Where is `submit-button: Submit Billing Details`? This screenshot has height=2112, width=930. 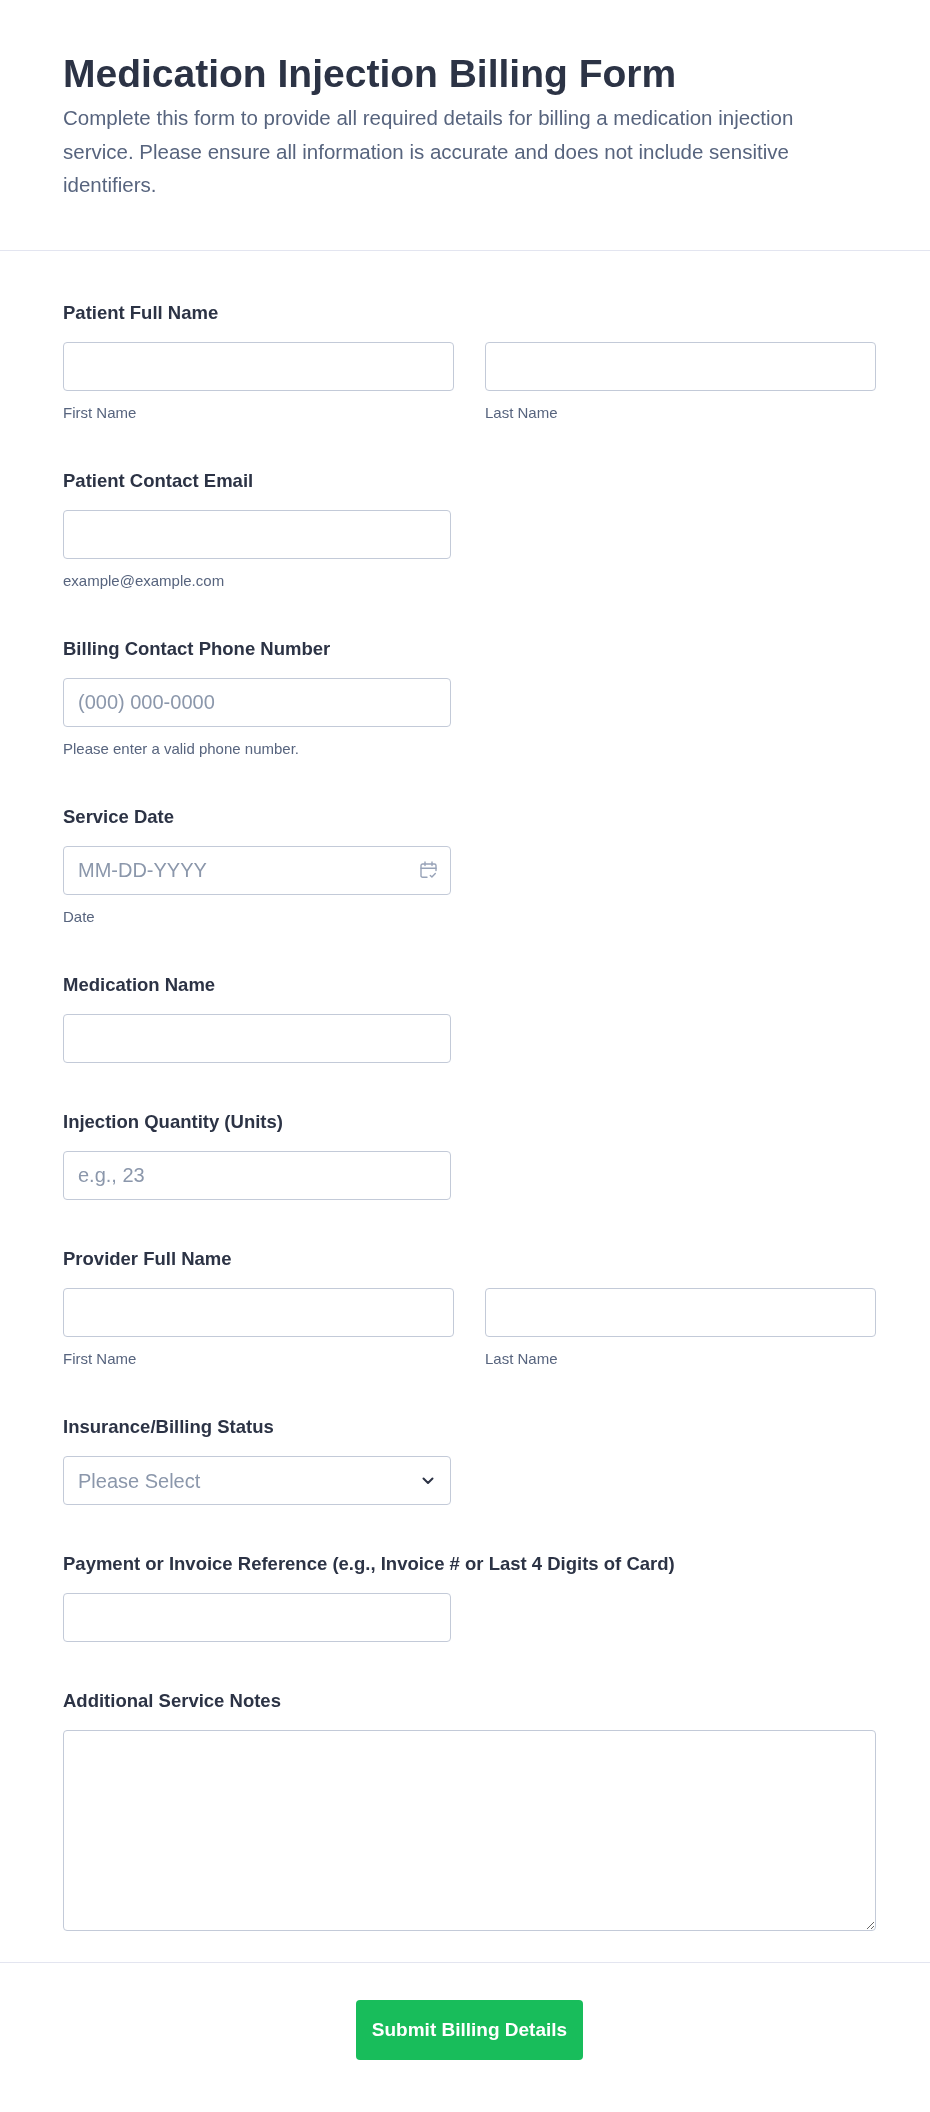
submit-button: Submit Billing Details is located at coordinates (469, 2030).